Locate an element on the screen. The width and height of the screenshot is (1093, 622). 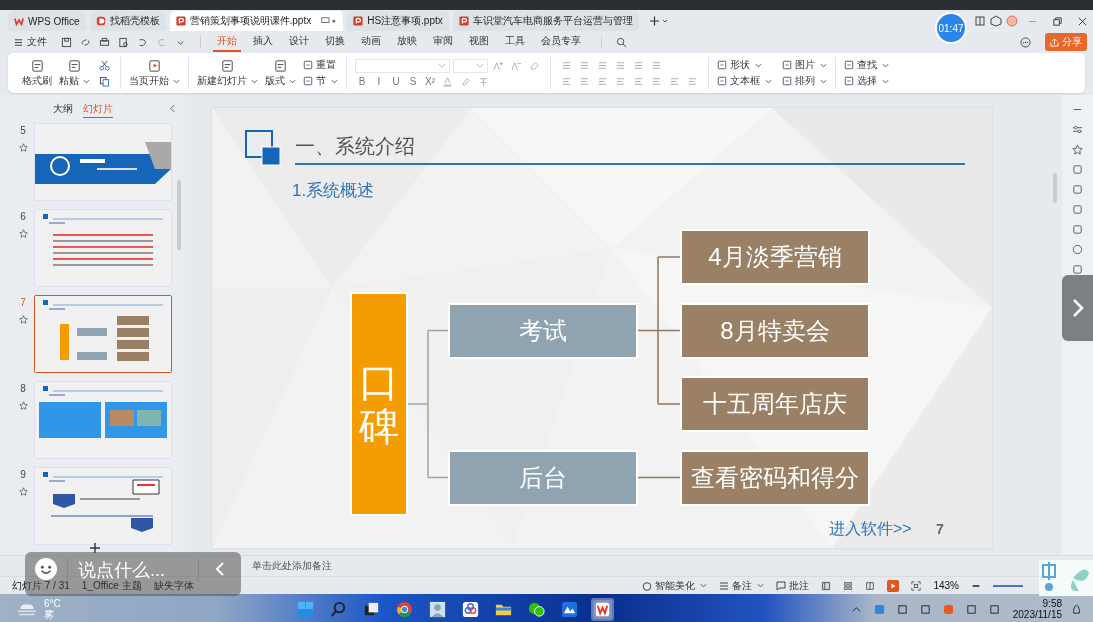
ribbon-button: 查找 is located at coordinates (866, 65).